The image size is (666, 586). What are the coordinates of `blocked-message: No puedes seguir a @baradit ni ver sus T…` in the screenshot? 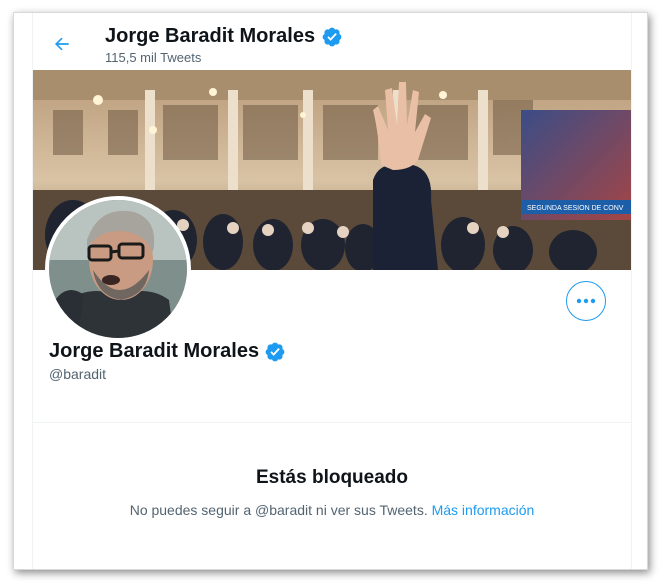 It's located at (332, 510).